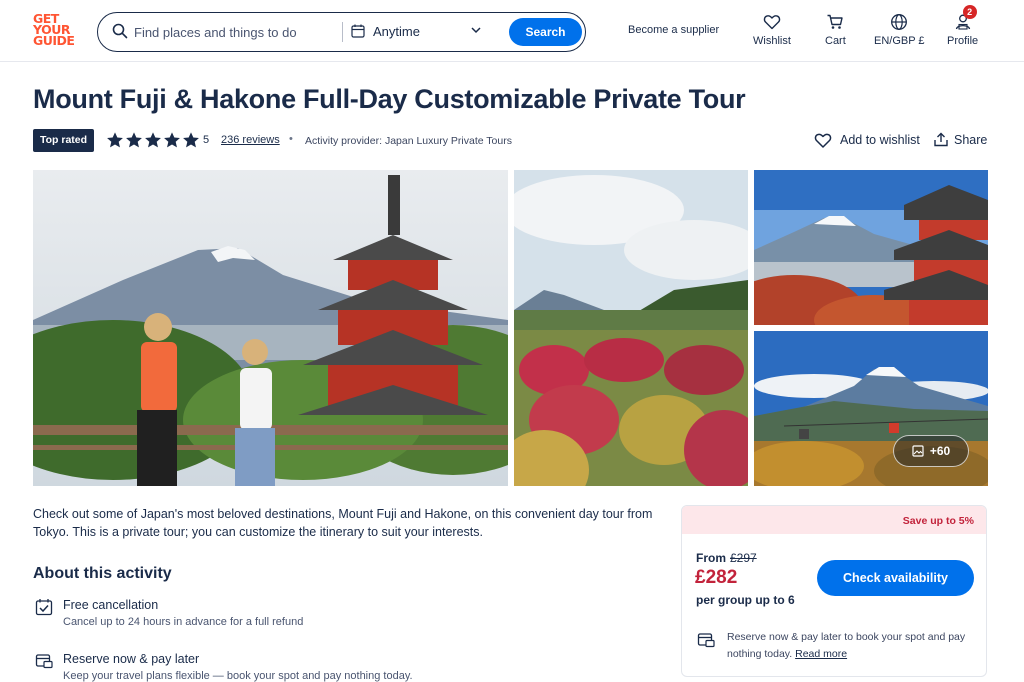 The height and width of the screenshot is (682, 1024). I want to click on nav-language-label: EN/GBP £, so click(899, 41).